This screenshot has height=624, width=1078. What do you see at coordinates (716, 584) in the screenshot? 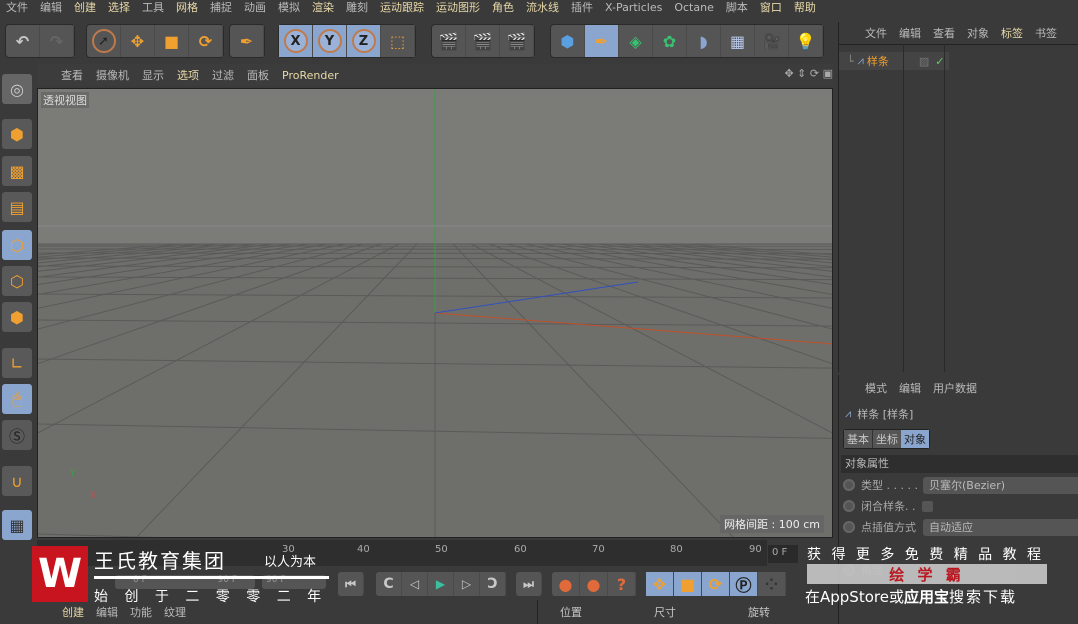
I see `key-rotation-icon: ⟳` at bounding box center [716, 584].